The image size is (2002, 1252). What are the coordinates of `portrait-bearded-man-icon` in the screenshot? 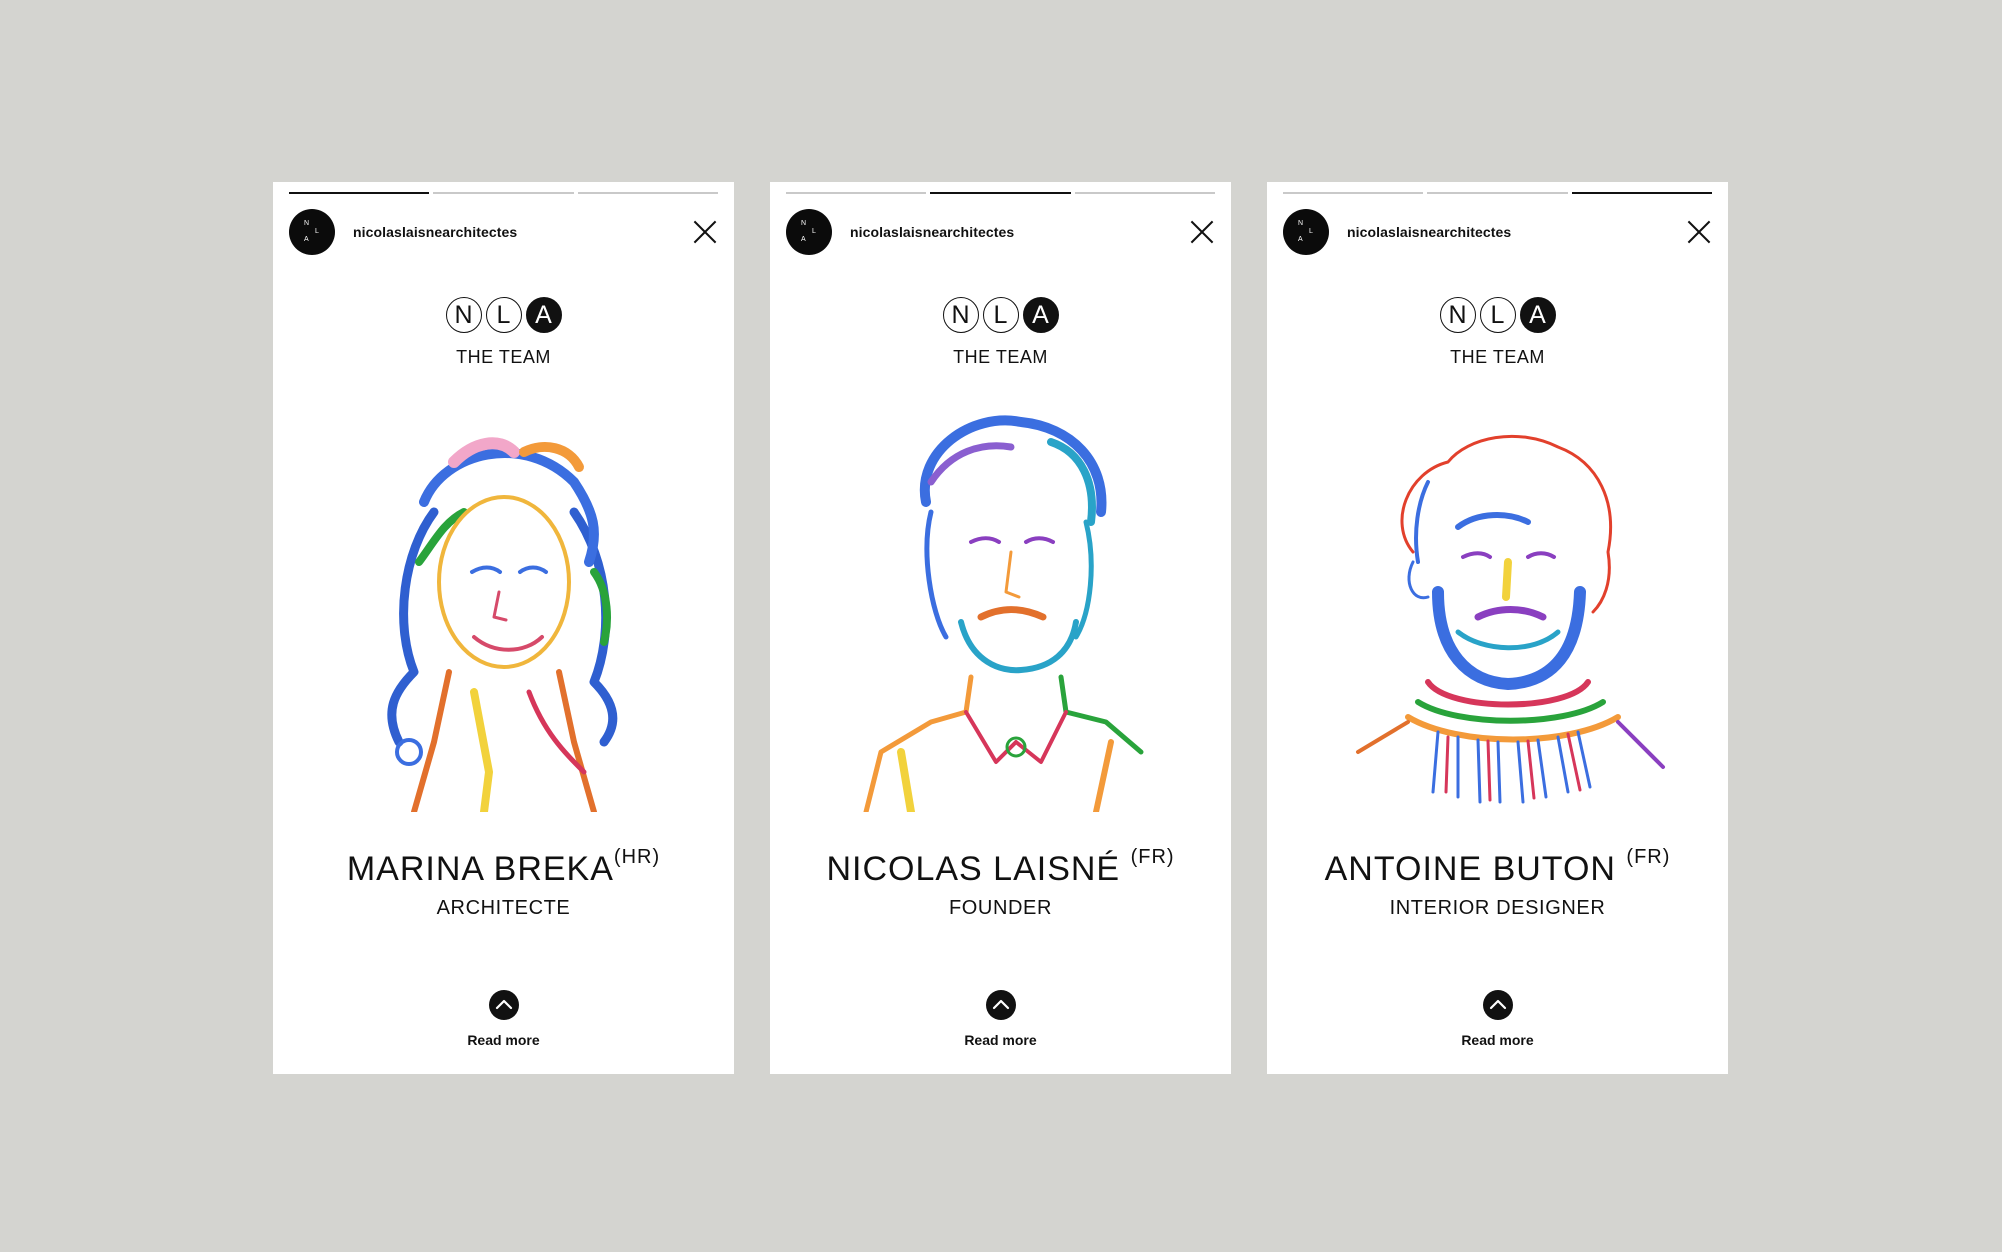 It's located at (1510, 619).